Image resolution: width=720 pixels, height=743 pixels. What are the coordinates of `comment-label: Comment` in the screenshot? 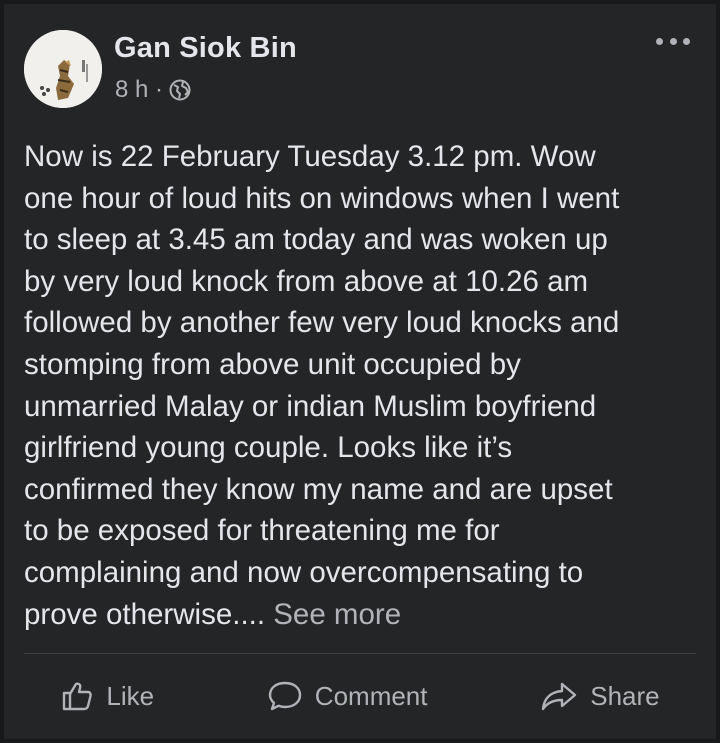 It's located at (371, 695).